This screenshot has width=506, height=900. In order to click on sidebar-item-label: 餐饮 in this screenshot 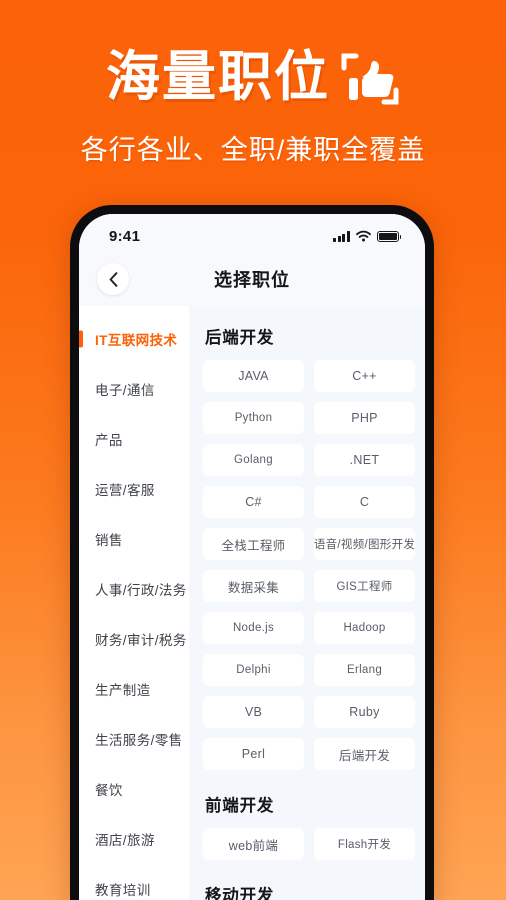, I will do `click(109, 790)`.